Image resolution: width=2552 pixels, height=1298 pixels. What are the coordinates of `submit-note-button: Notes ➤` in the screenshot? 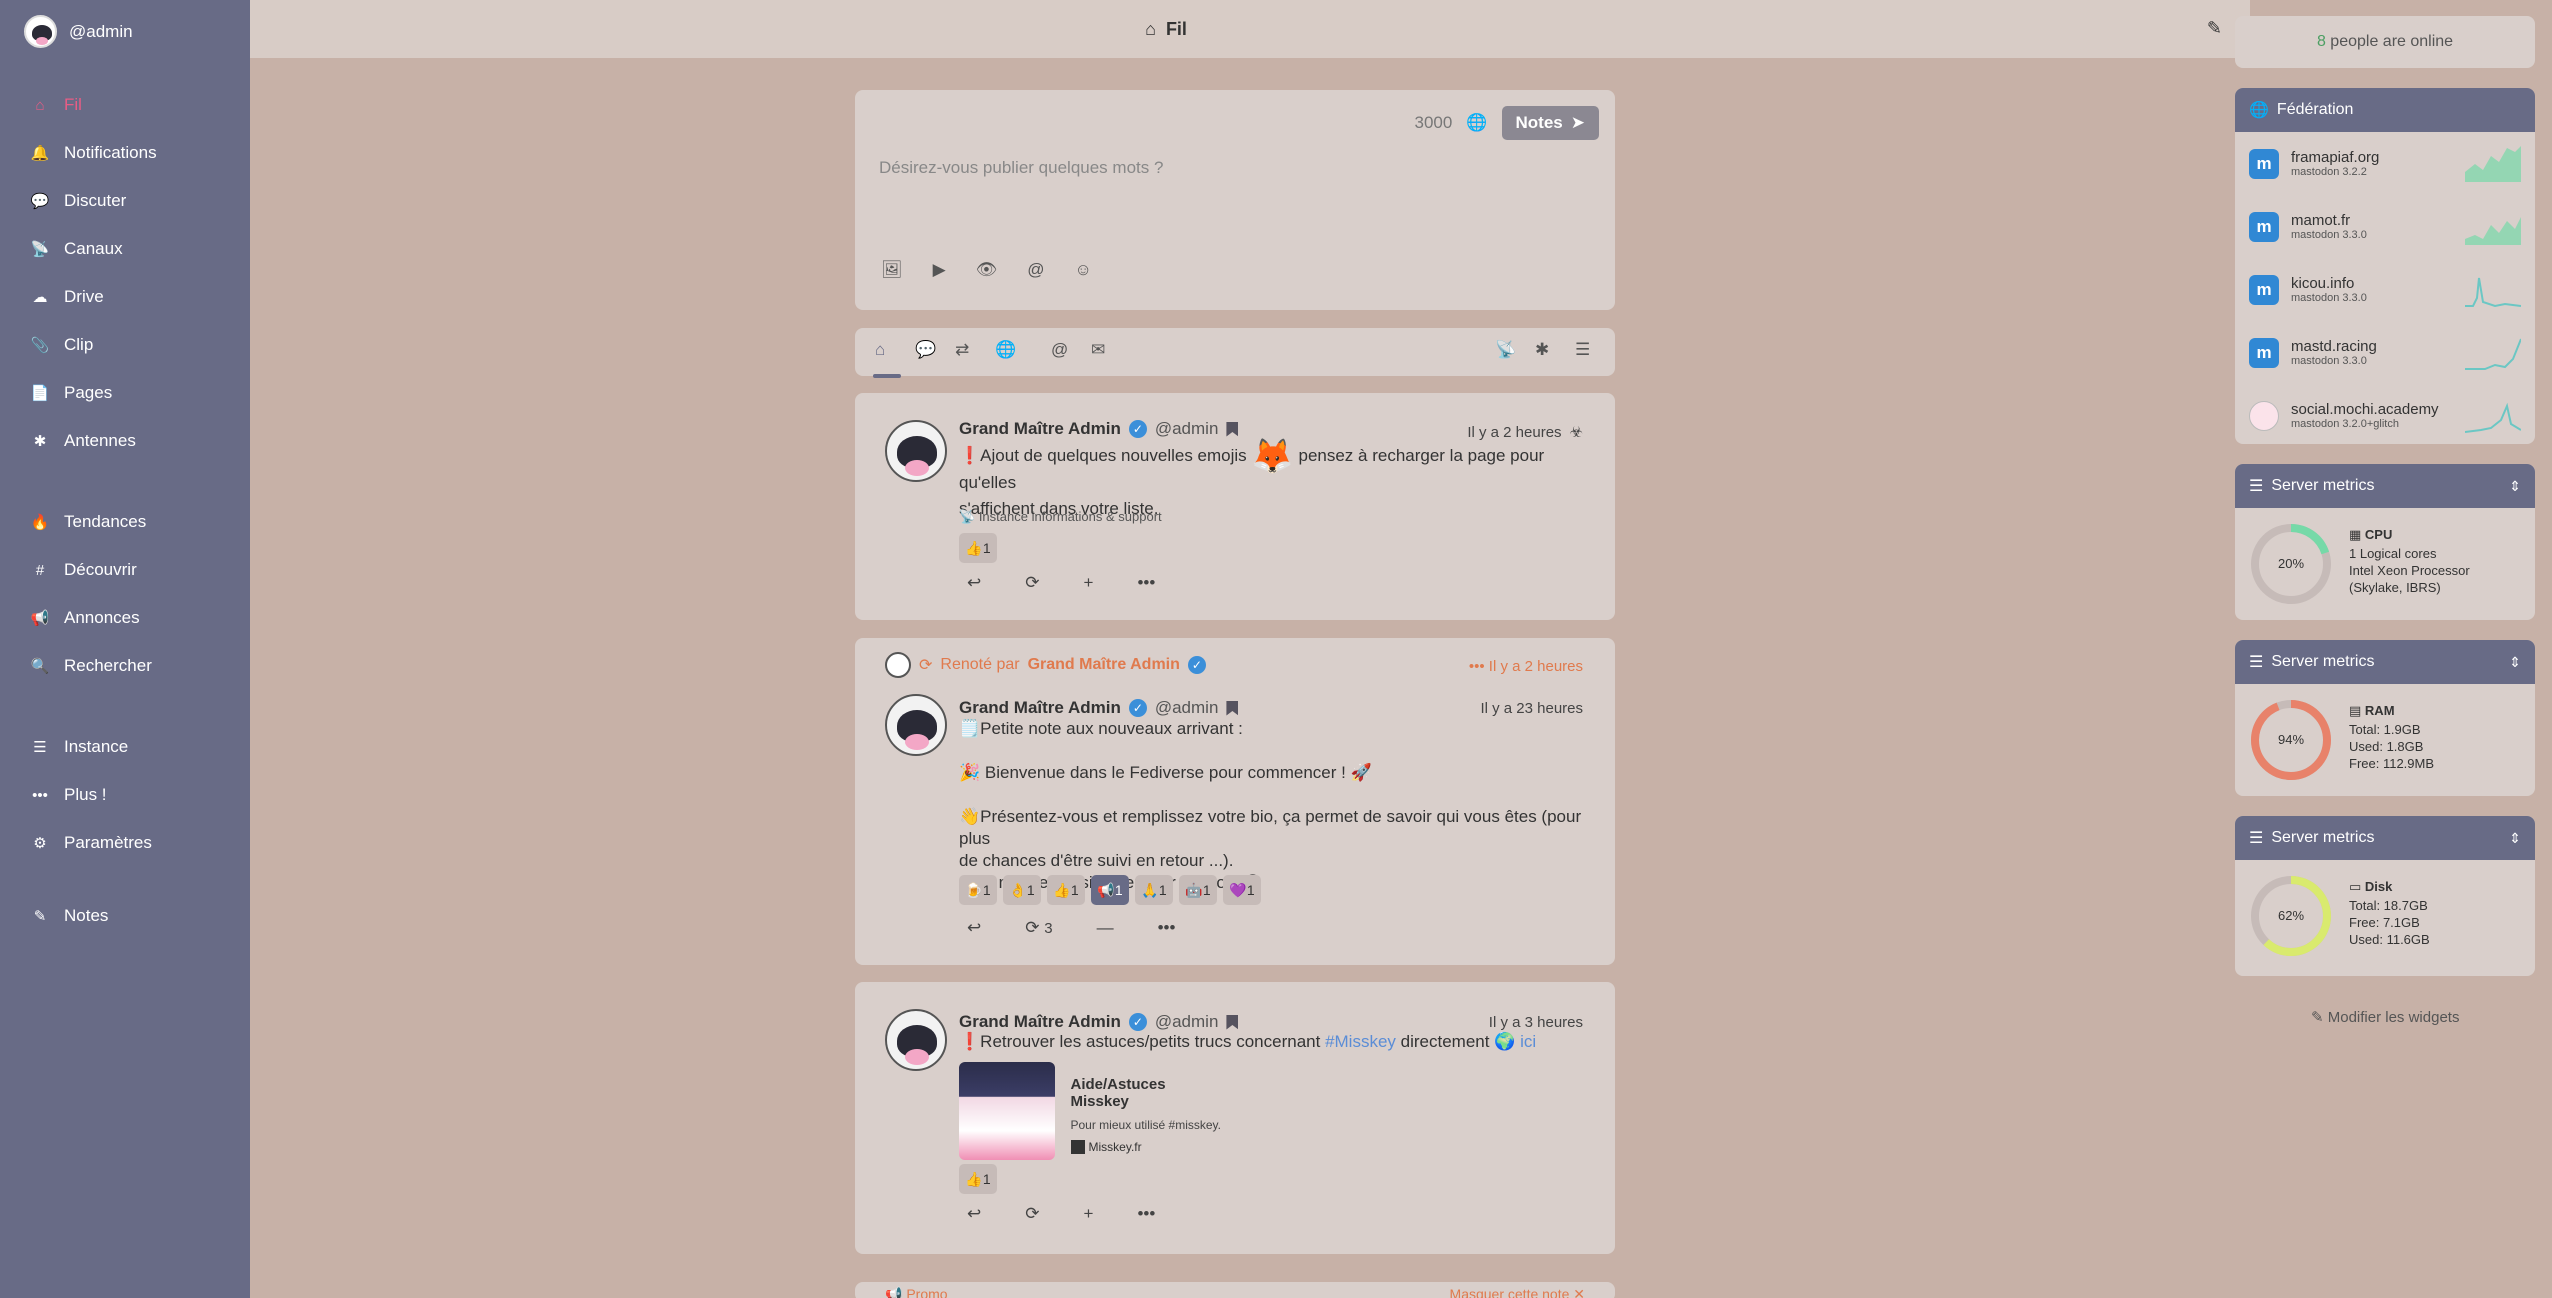 It's located at (1550, 123).